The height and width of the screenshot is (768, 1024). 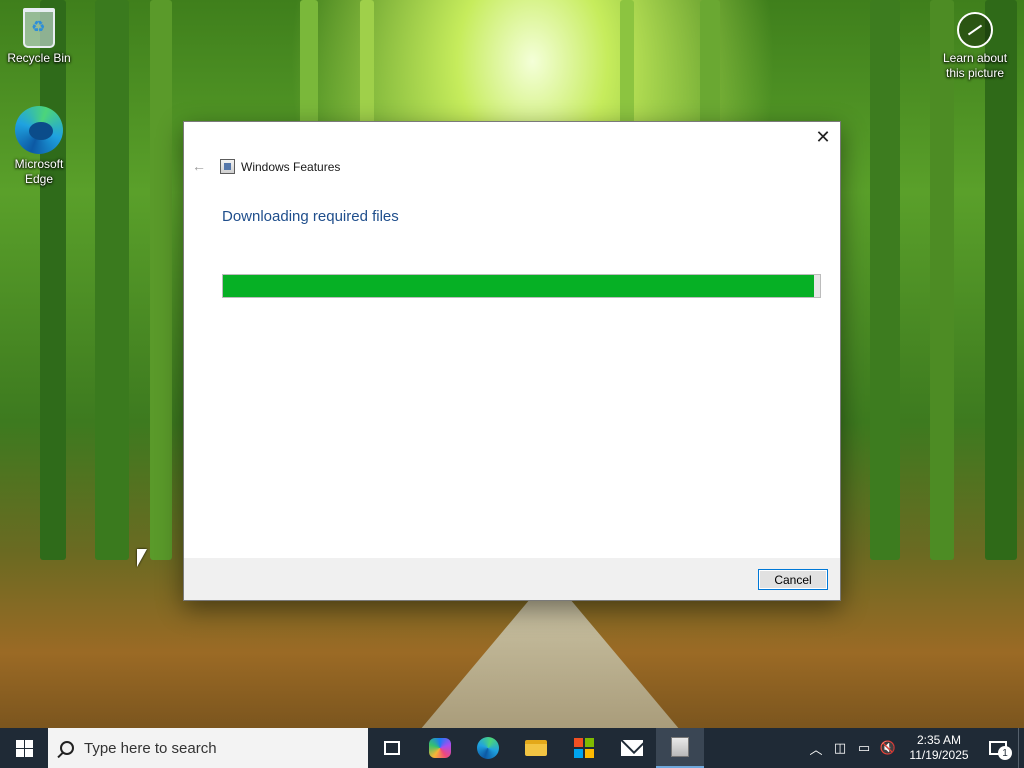 I want to click on progress-fill, so click(x=519, y=286).